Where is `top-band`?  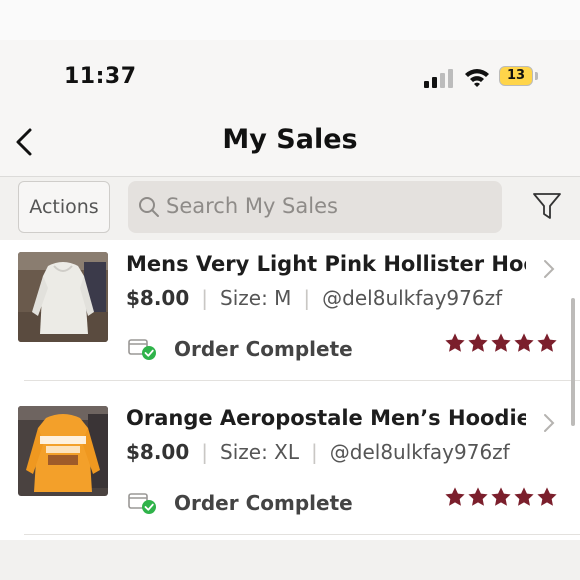
top-band is located at coordinates (290, 20).